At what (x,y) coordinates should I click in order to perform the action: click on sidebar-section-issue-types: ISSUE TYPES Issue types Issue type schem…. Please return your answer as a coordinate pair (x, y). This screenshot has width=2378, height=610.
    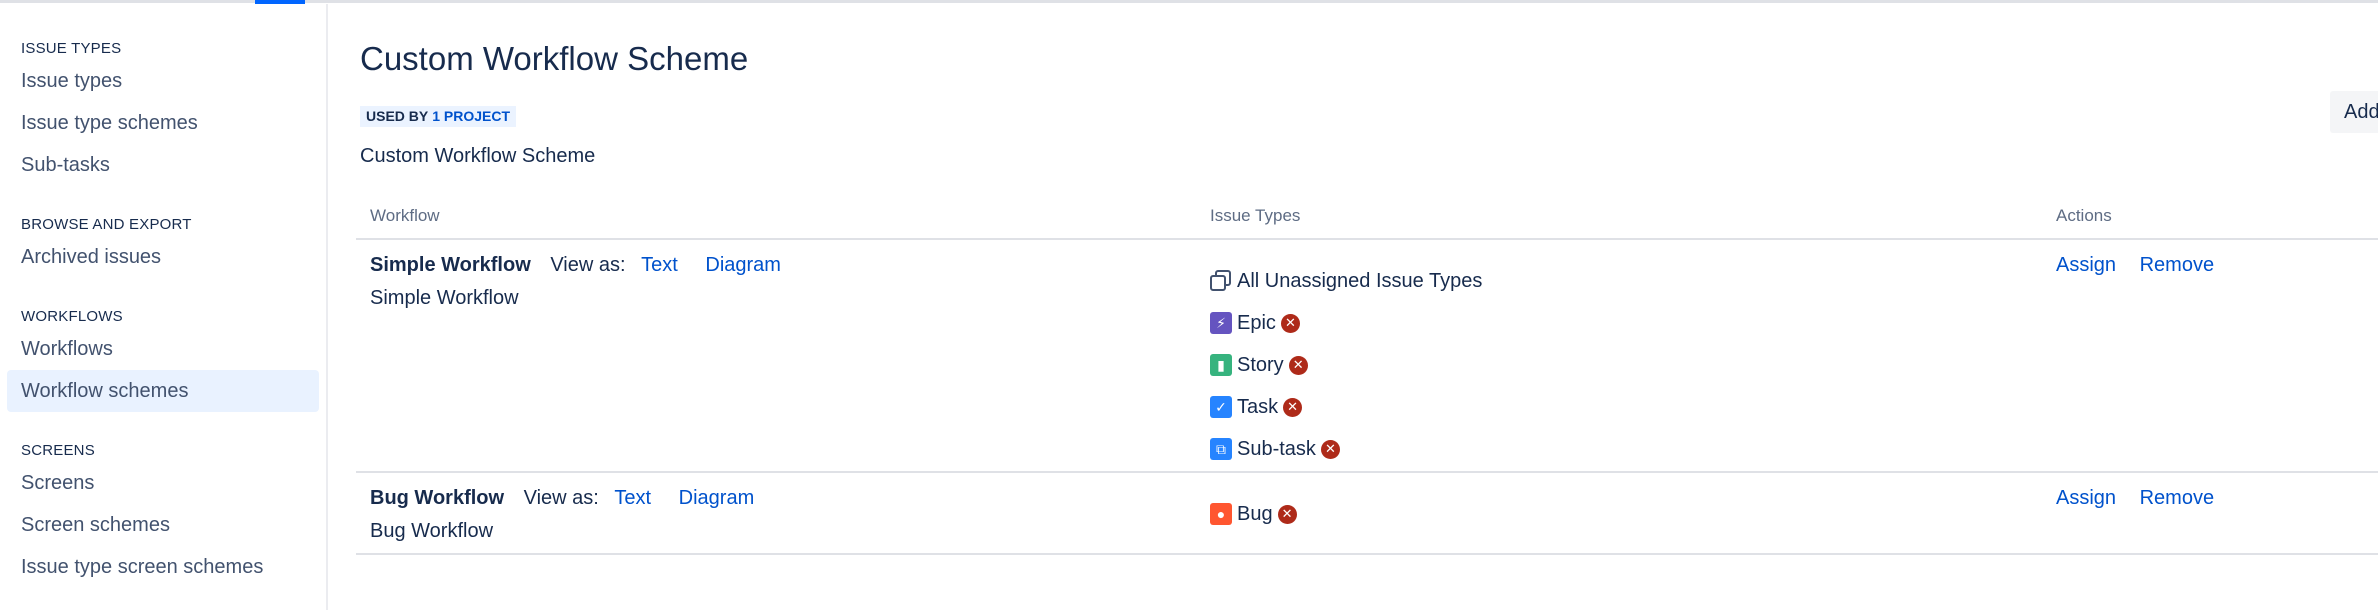
    Looking at the image, I should click on (163, 110).